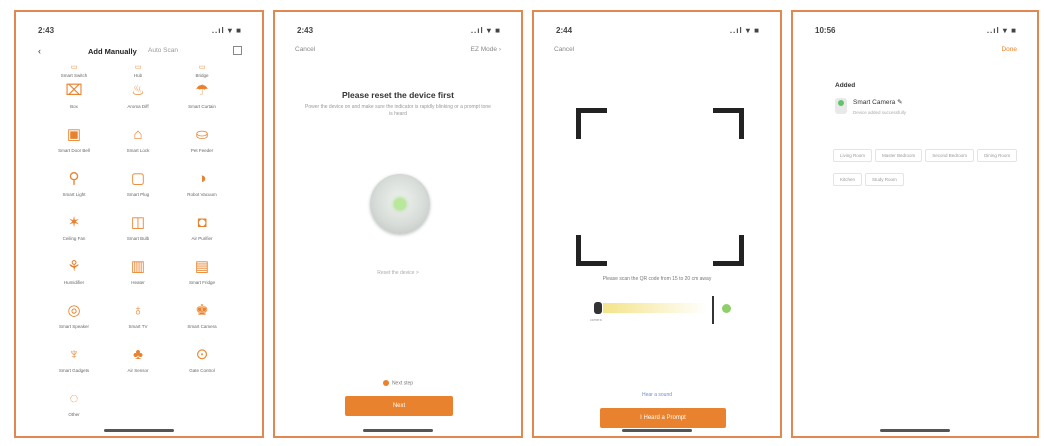 This screenshot has height=446, width=1044. What do you see at coordinates (74, 134) in the screenshot?
I see `device-category-icon: ▣` at bounding box center [74, 134].